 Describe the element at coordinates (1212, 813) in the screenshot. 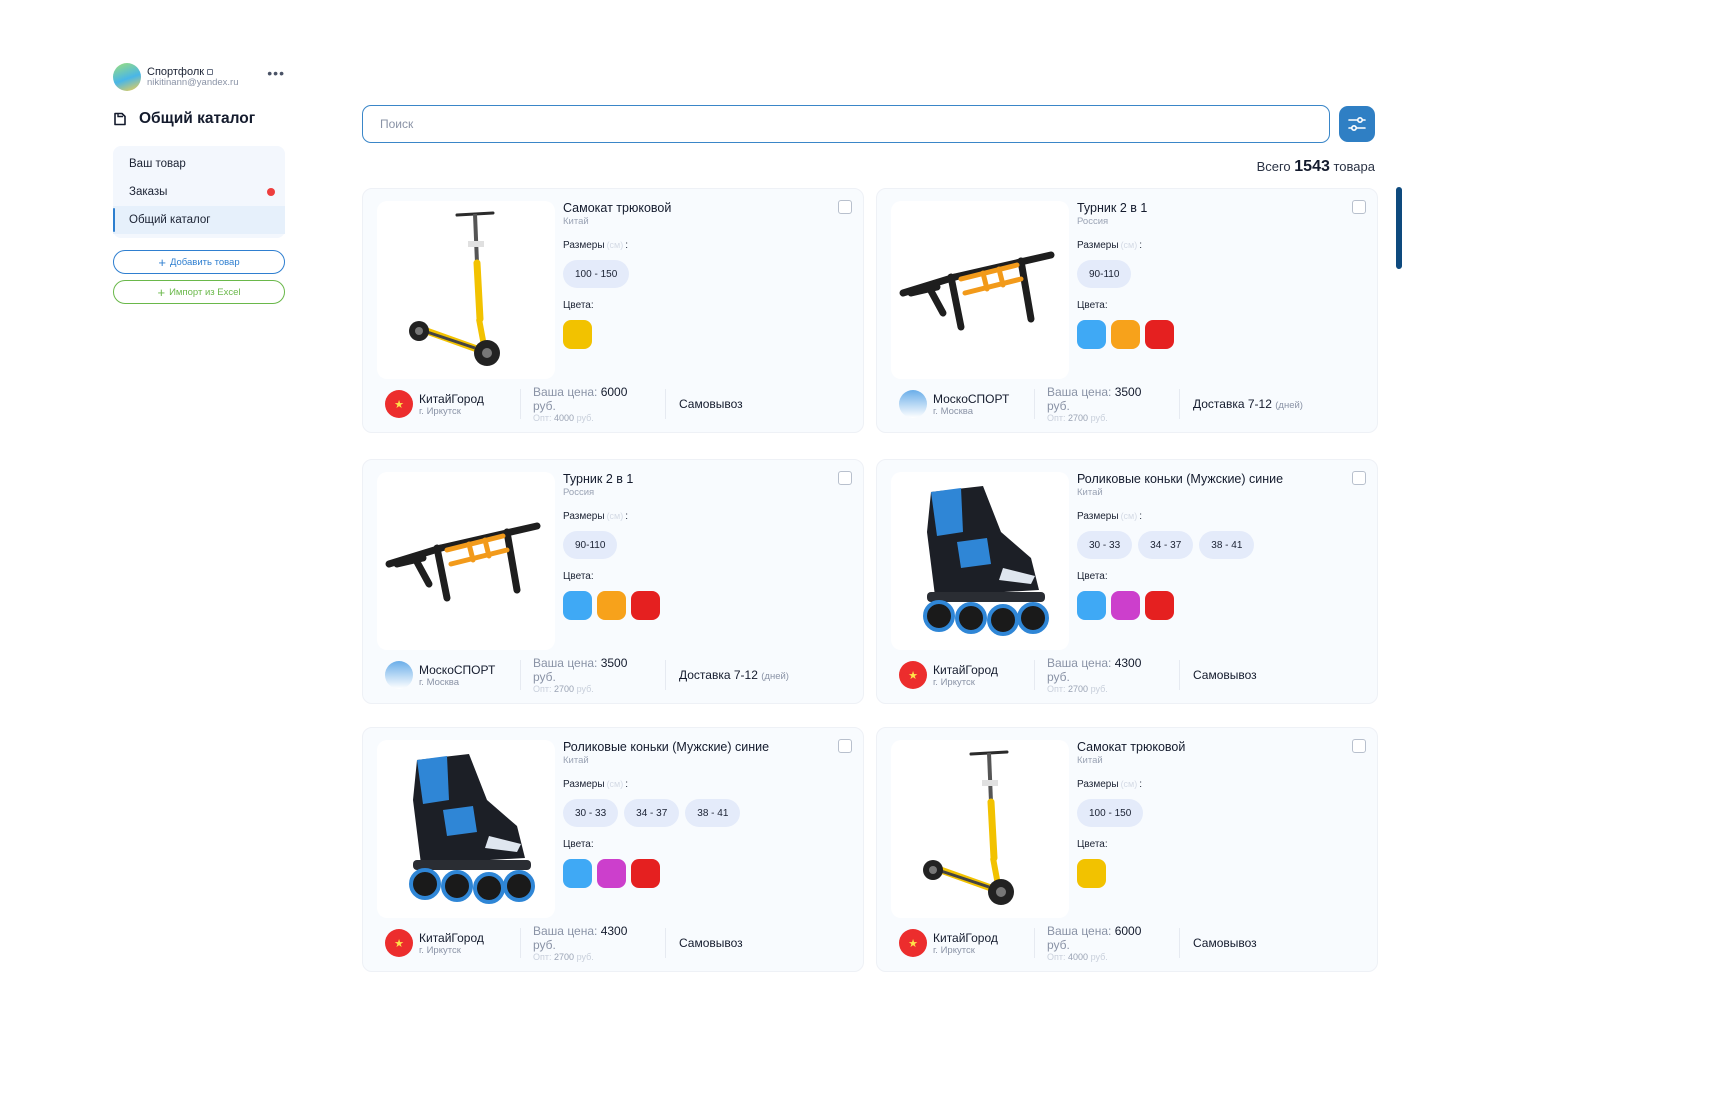

I see `size-chips: 100 - 150` at that location.